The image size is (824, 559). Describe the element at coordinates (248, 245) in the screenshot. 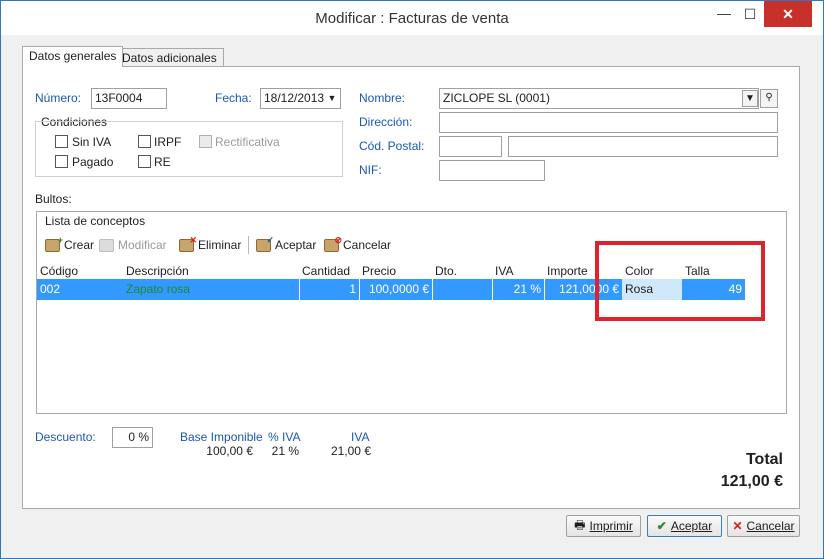

I see `toolbar-divider` at that location.